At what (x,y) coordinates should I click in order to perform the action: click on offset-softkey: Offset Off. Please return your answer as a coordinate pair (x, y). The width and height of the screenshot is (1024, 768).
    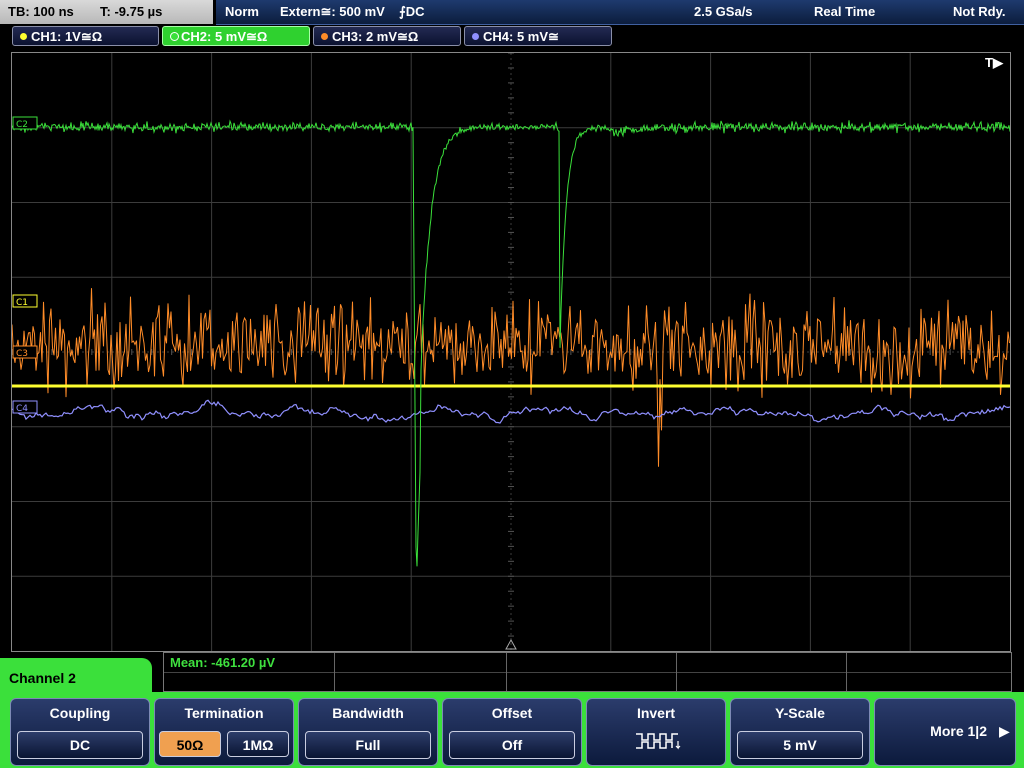
    Looking at the image, I should click on (512, 732).